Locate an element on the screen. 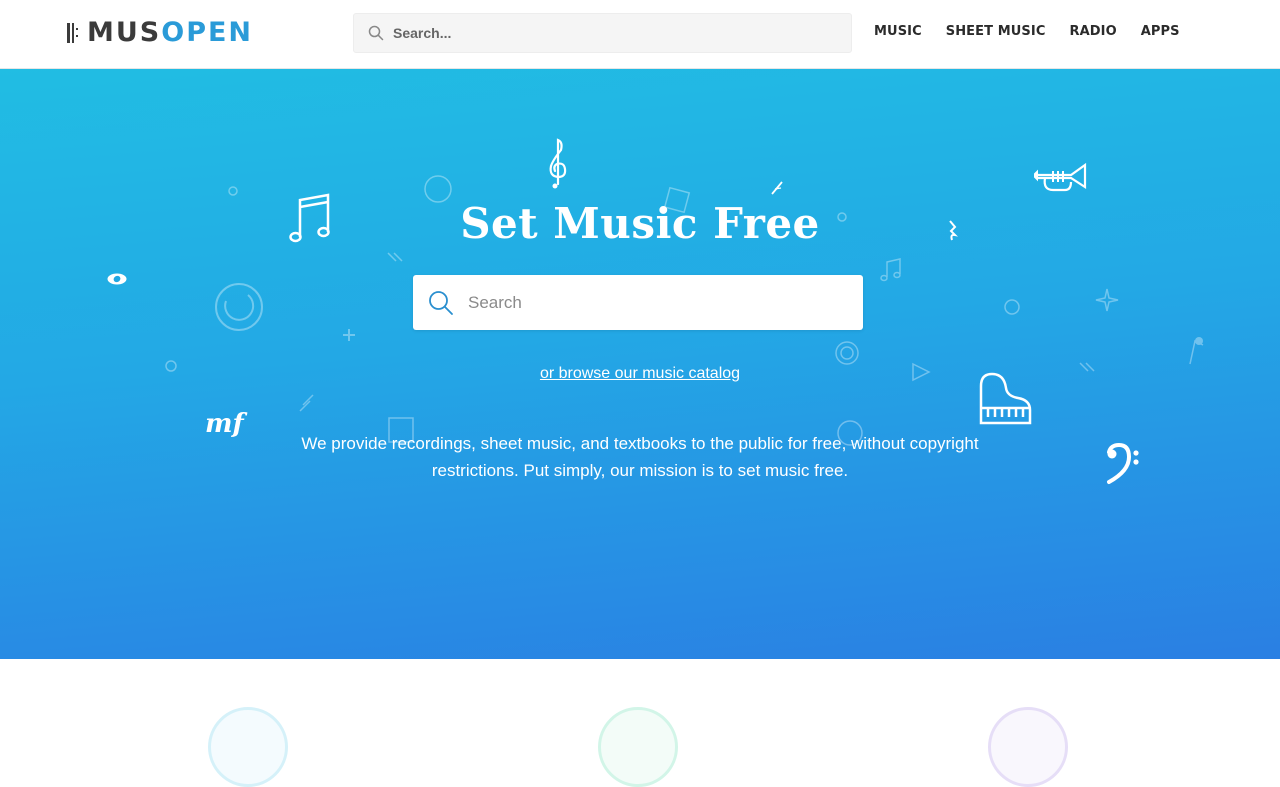 Image resolution: width=1280 pixels, height=787 pixels. nav-item-radio: RADIO is located at coordinates (1092, 31).